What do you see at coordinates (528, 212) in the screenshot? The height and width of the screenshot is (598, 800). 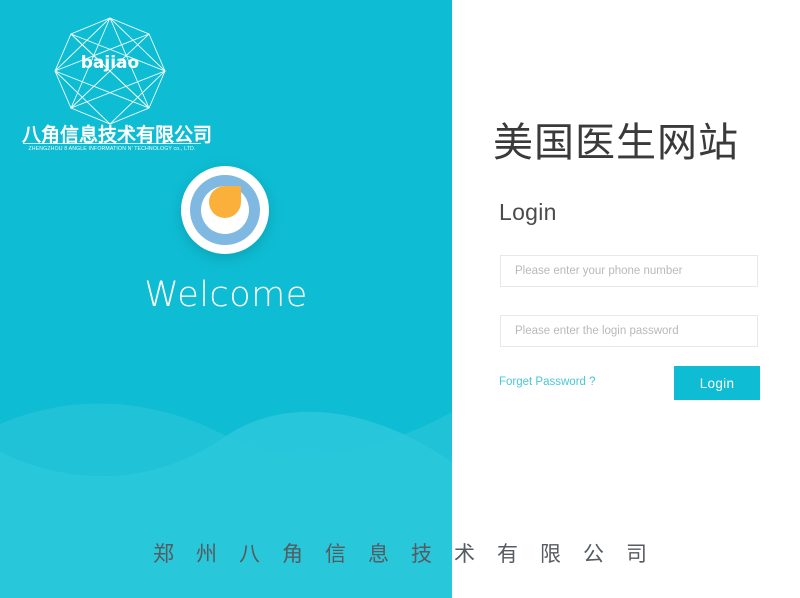 I see `login-heading: Login` at bounding box center [528, 212].